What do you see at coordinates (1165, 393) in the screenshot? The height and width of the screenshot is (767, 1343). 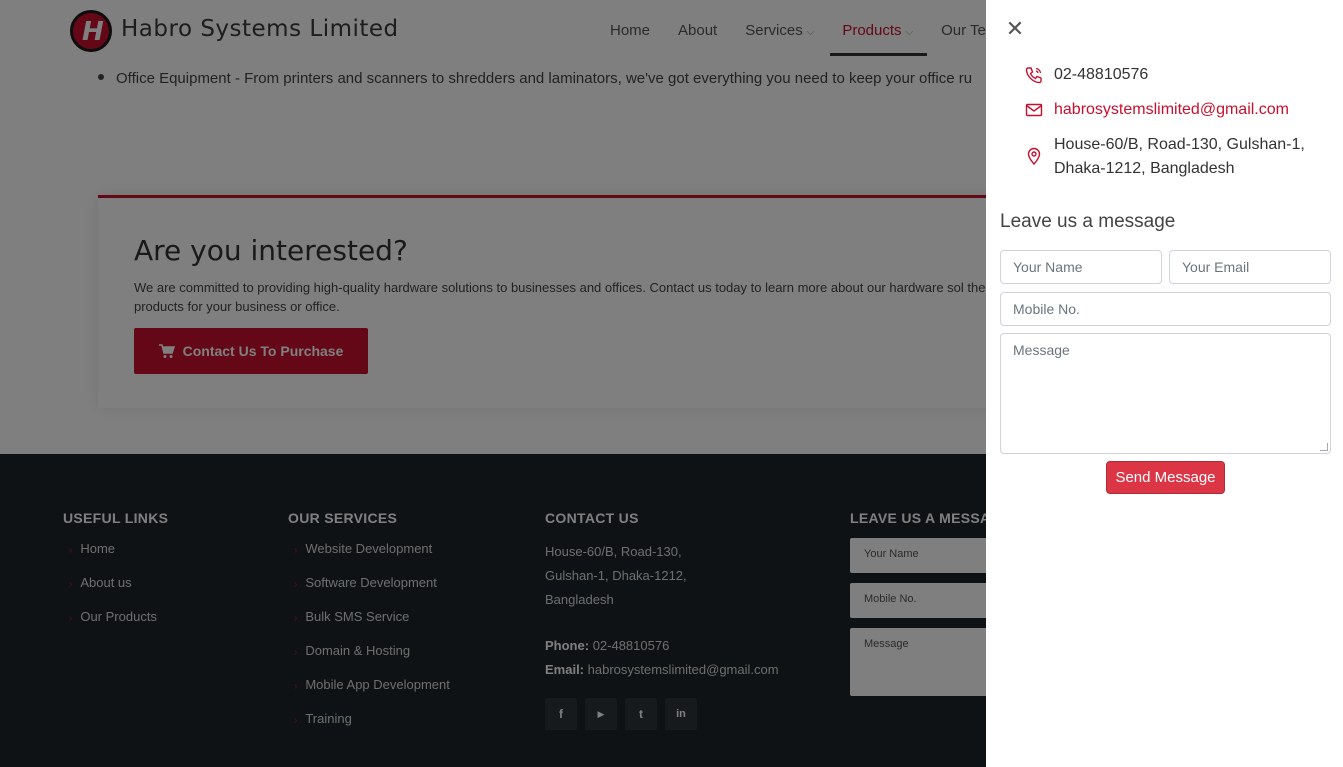 I see `panel-message-textarea: Message` at bounding box center [1165, 393].